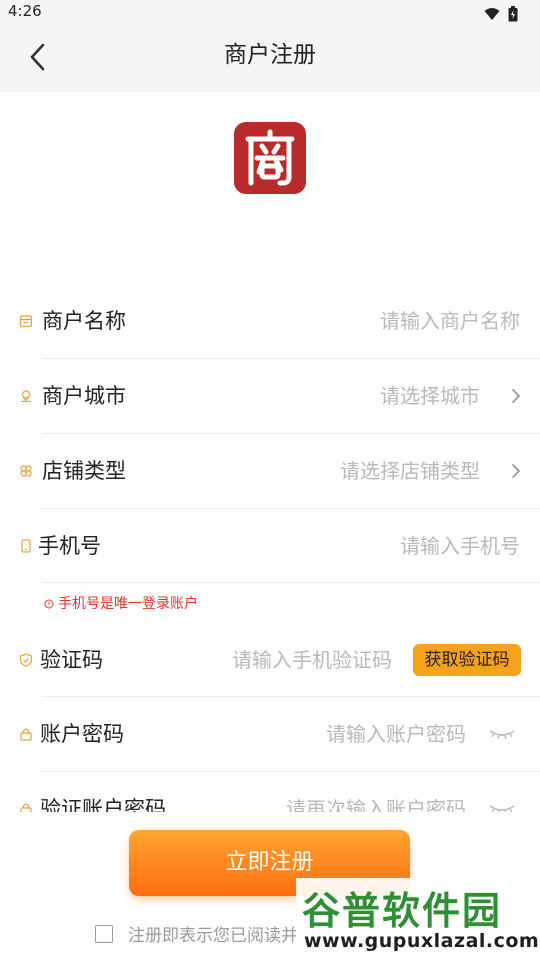 This screenshot has width=540, height=960. What do you see at coordinates (460, 546) in the screenshot?
I see `phone-input: 请输入手机号` at bounding box center [460, 546].